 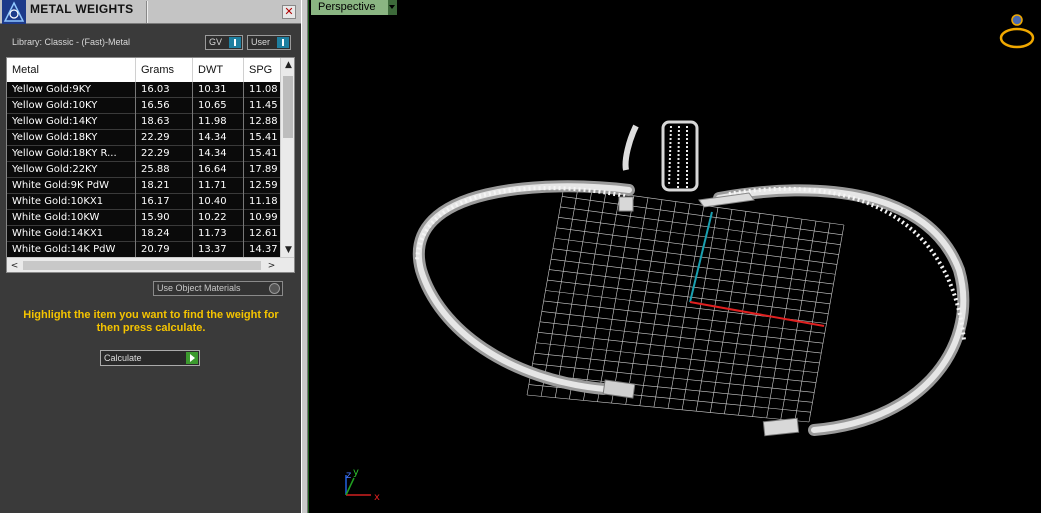 What do you see at coordinates (264, 106) in the screenshot?
I see `spg-cell: 11.45` at bounding box center [264, 106].